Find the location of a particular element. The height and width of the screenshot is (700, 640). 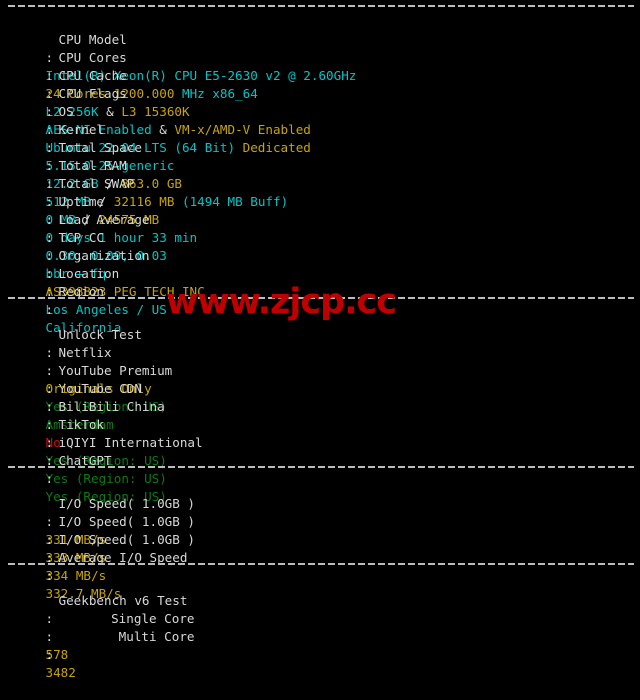

row-uptime: Uptime : 0 days 1 hour 33 min is located at coordinates (320, 210).